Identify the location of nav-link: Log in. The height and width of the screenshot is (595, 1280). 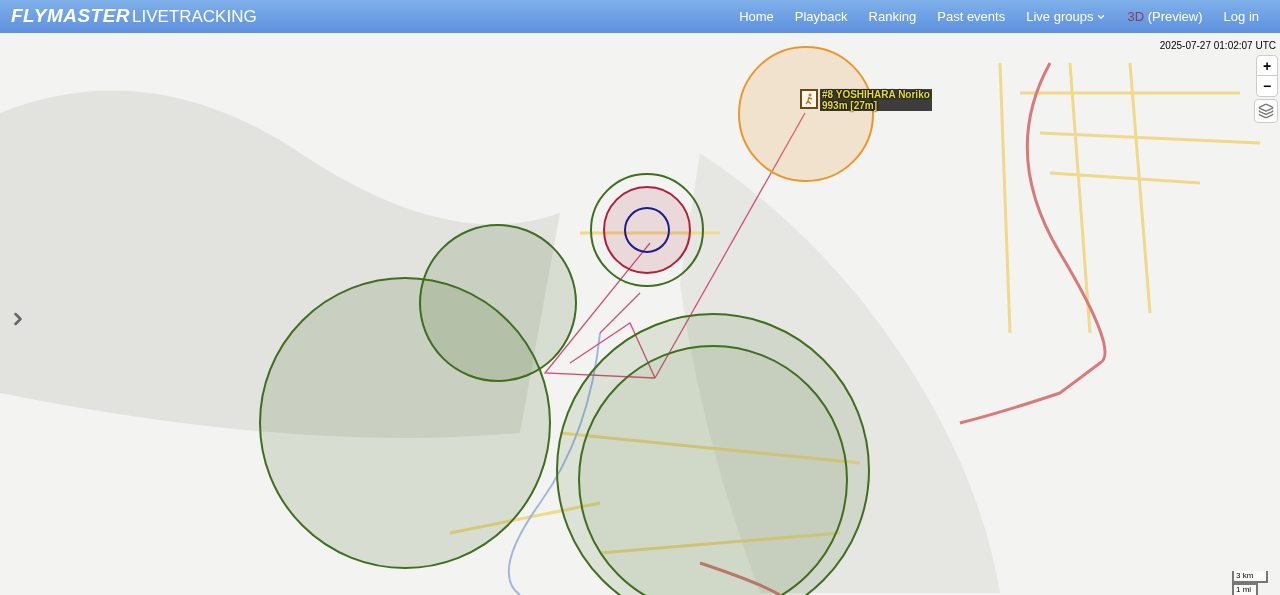
(1241, 16).